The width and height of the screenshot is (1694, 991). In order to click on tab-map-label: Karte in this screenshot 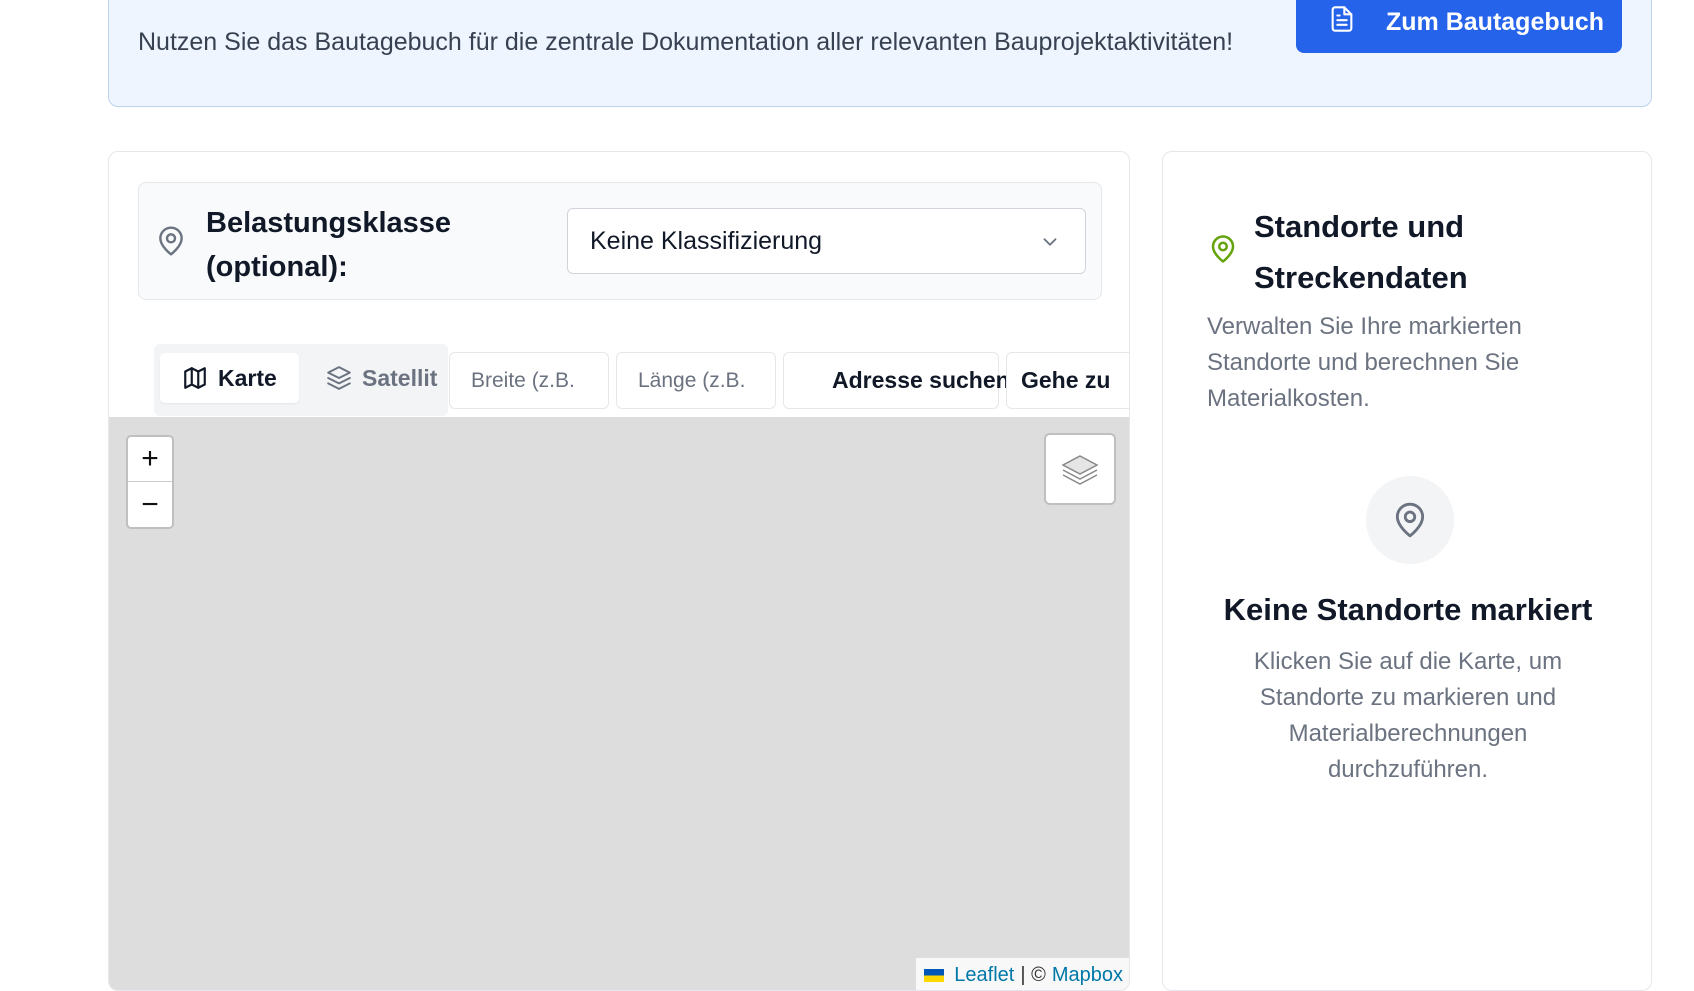, I will do `click(247, 377)`.